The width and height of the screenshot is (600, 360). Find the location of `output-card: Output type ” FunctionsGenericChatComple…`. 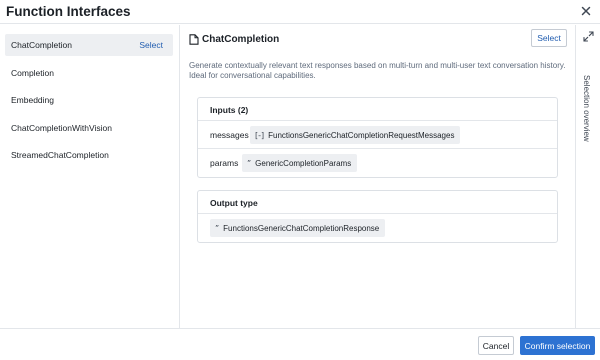

output-card: Output type ” FunctionsGenericChatComple… is located at coordinates (377, 216).